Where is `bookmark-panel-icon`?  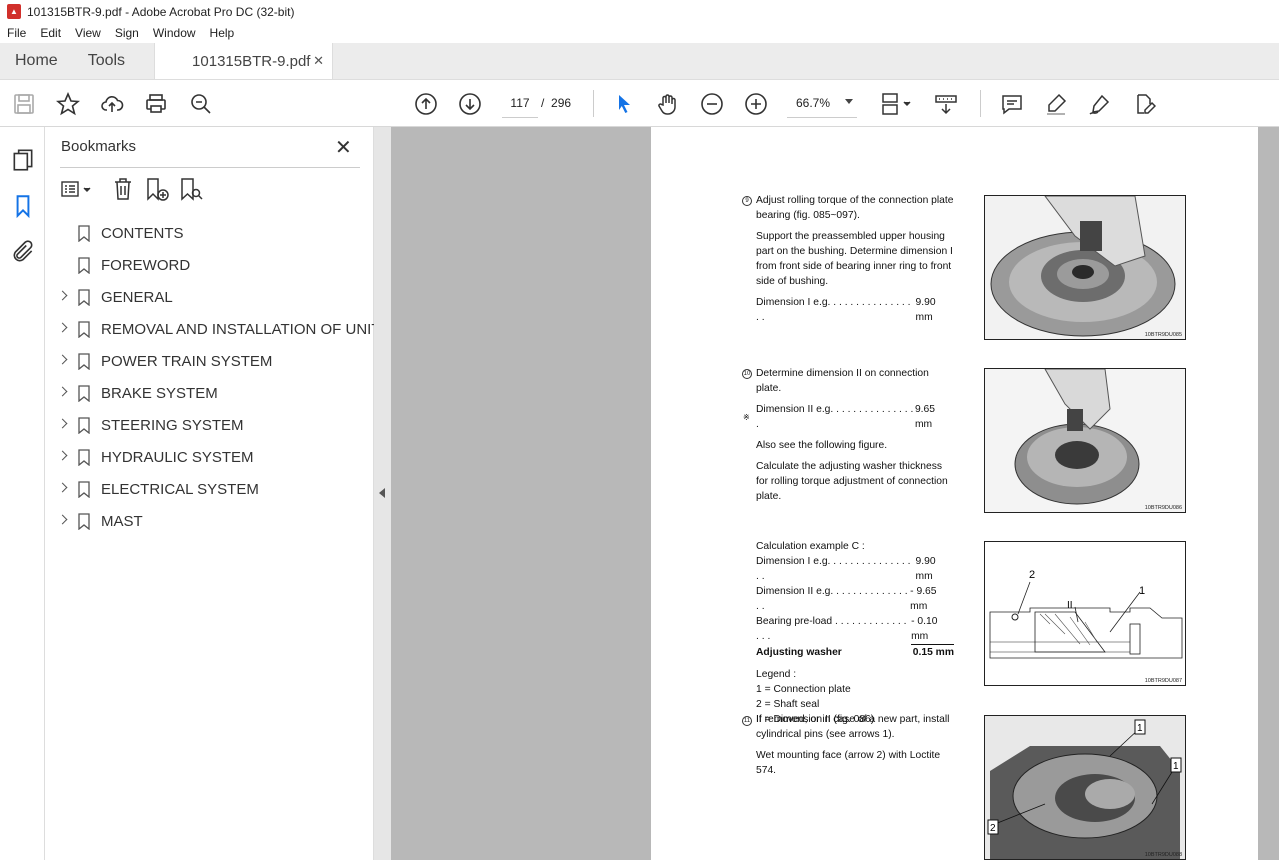 bookmark-panel-icon is located at coordinates (23, 206).